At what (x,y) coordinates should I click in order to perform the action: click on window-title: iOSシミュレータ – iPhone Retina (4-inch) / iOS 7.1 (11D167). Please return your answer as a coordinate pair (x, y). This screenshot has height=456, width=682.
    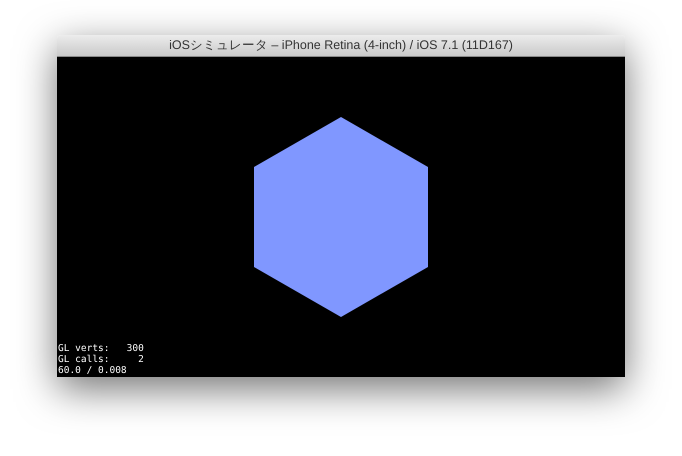
    Looking at the image, I should click on (341, 45).